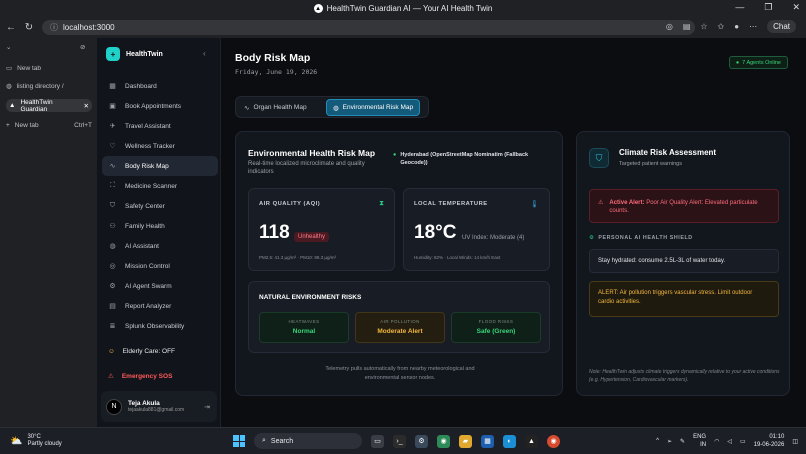  What do you see at coordinates (641, 238) in the screenshot?
I see `health-shield-heading: ⚙ PERSONAL AI HEALTH SHIELD` at bounding box center [641, 238].